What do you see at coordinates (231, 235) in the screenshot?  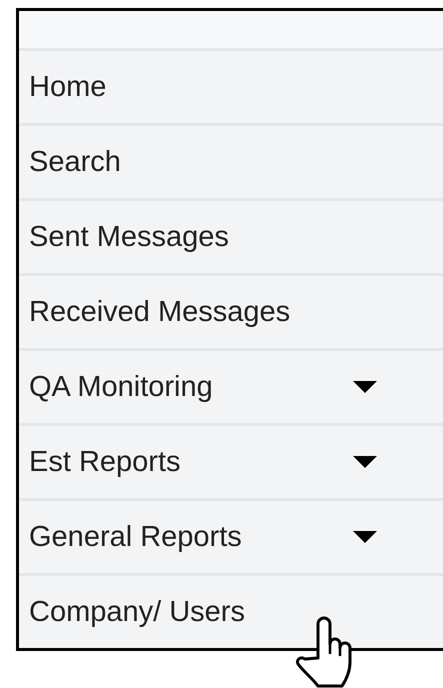 I see `menu-item: Sent Messages` at bounding box center [231, 235].